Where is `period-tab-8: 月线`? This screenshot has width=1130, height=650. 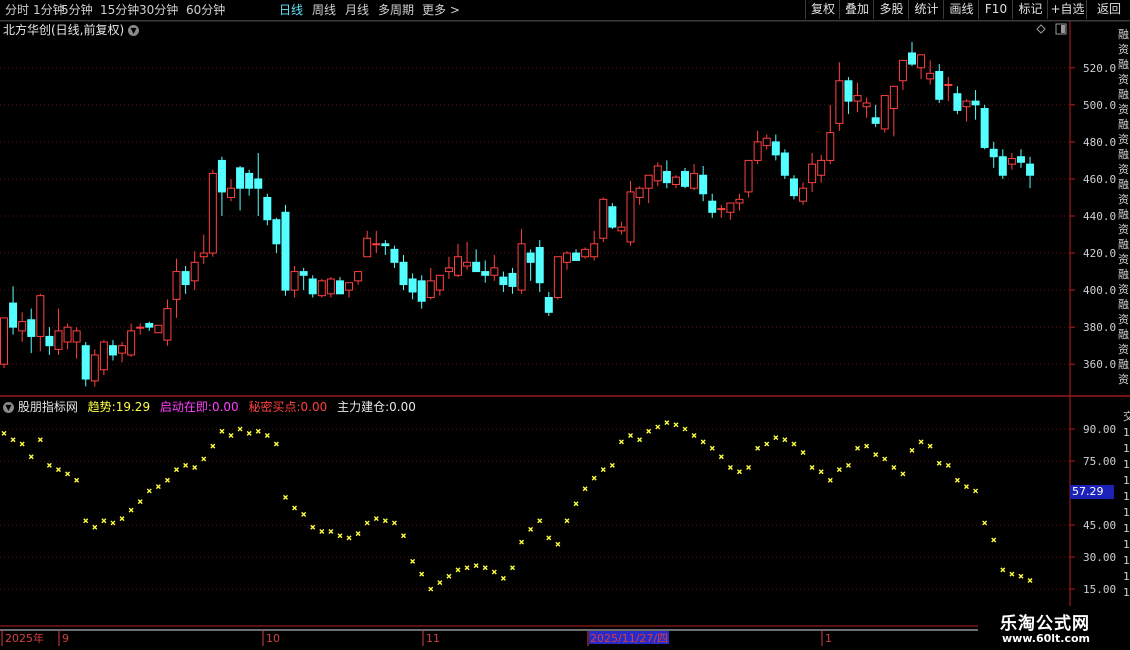 period-tab-8: 月线 is located at coordinates (357, 10).